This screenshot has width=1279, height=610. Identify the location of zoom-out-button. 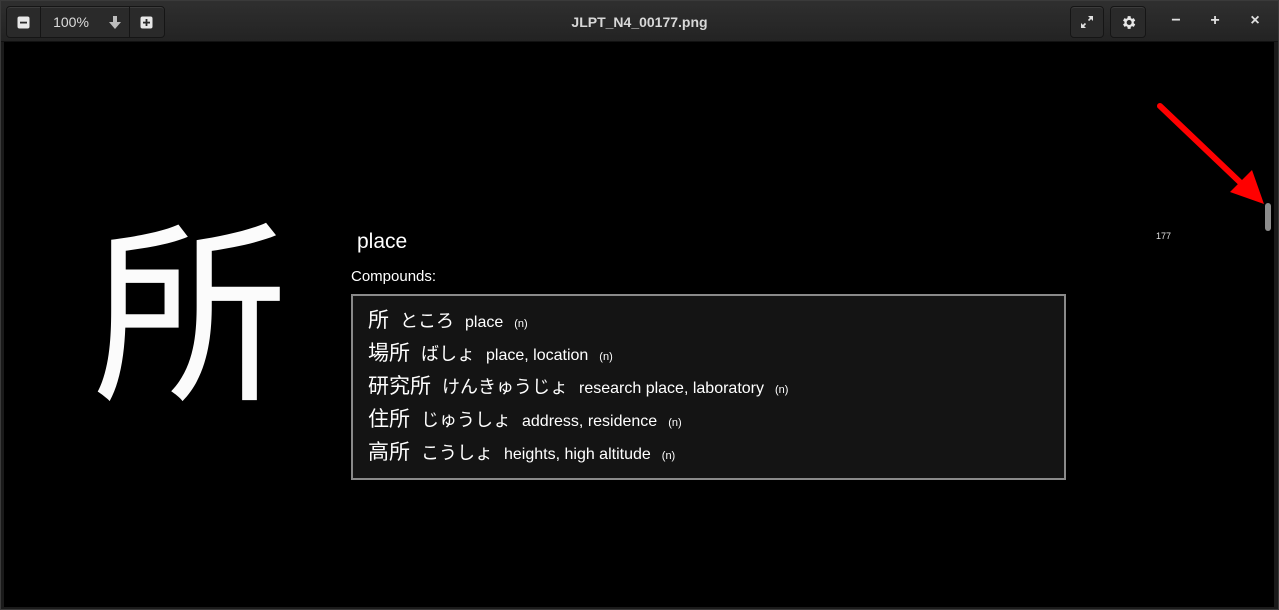
(23, 22).